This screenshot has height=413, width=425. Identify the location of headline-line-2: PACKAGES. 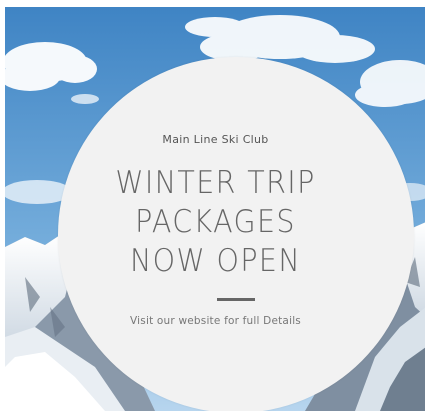
(215, 222).